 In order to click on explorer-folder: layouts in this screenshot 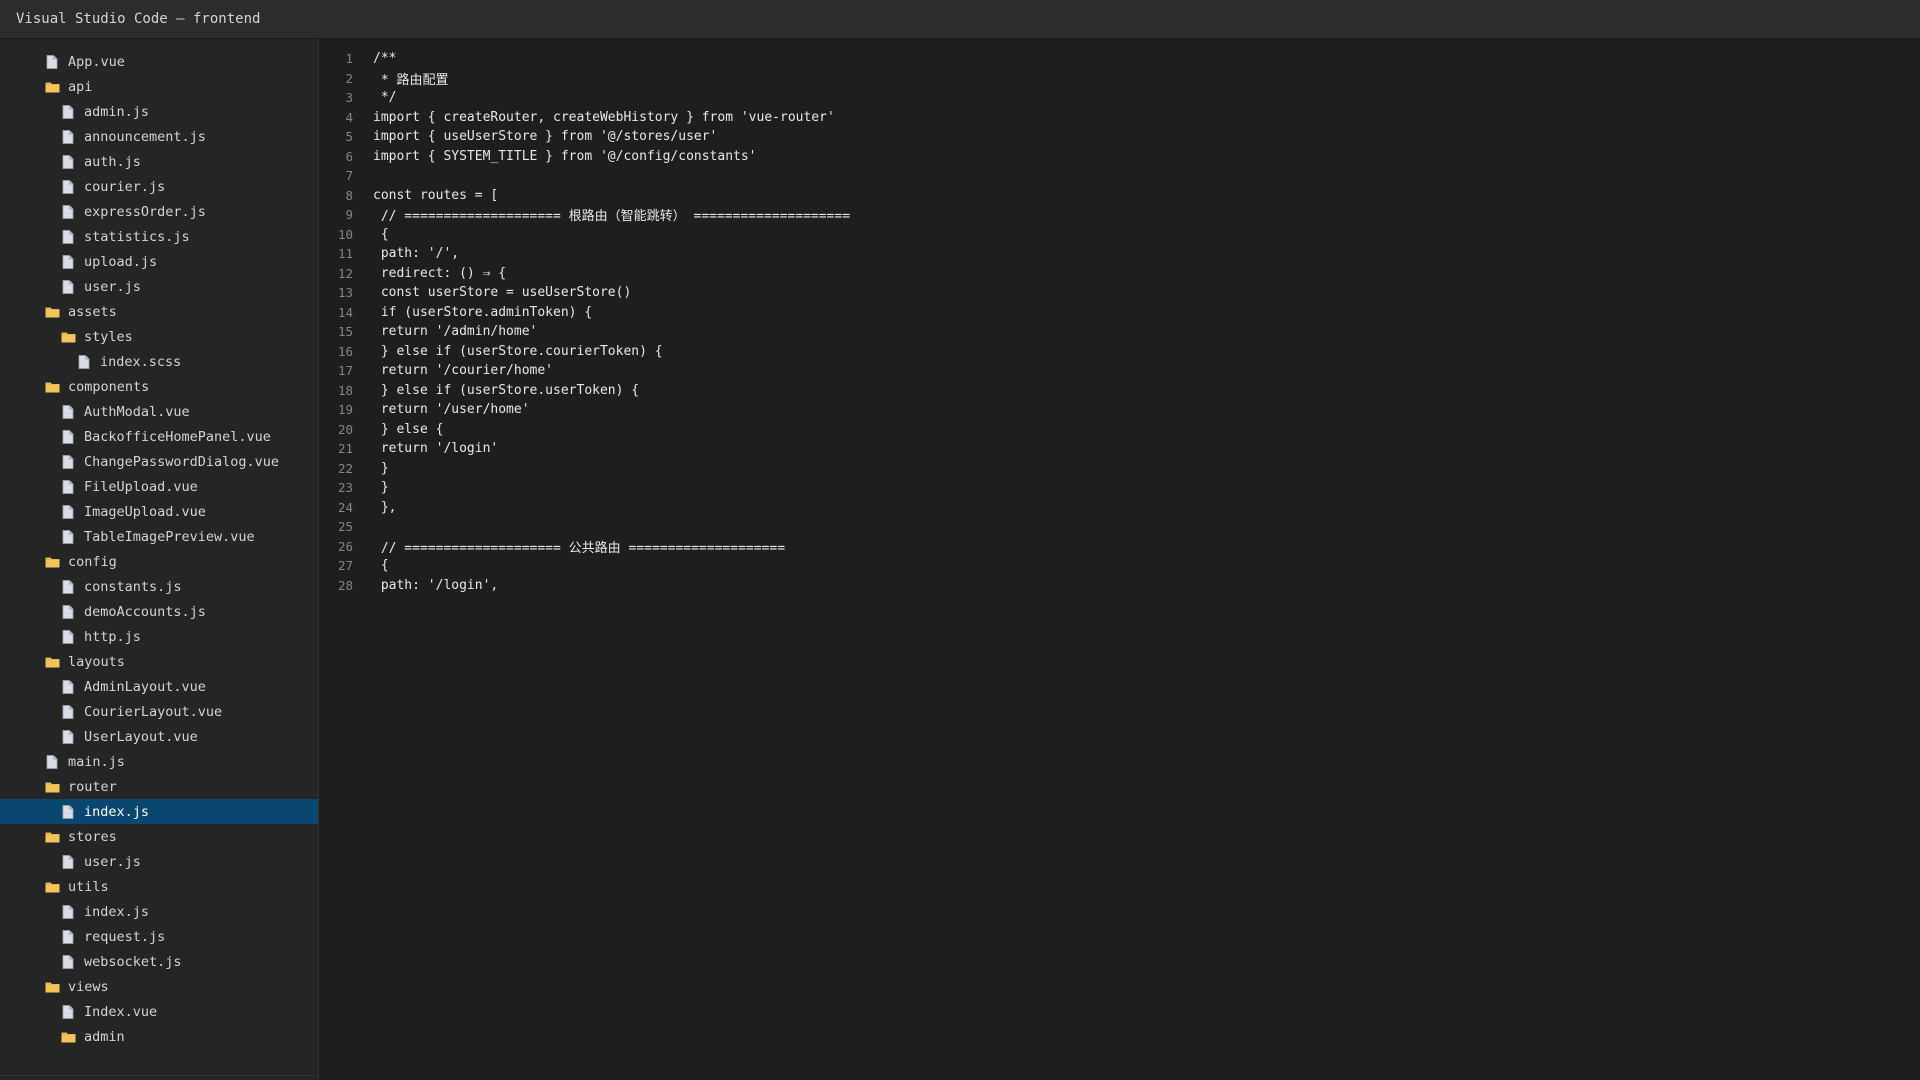, I will do `click(159, 661)`.